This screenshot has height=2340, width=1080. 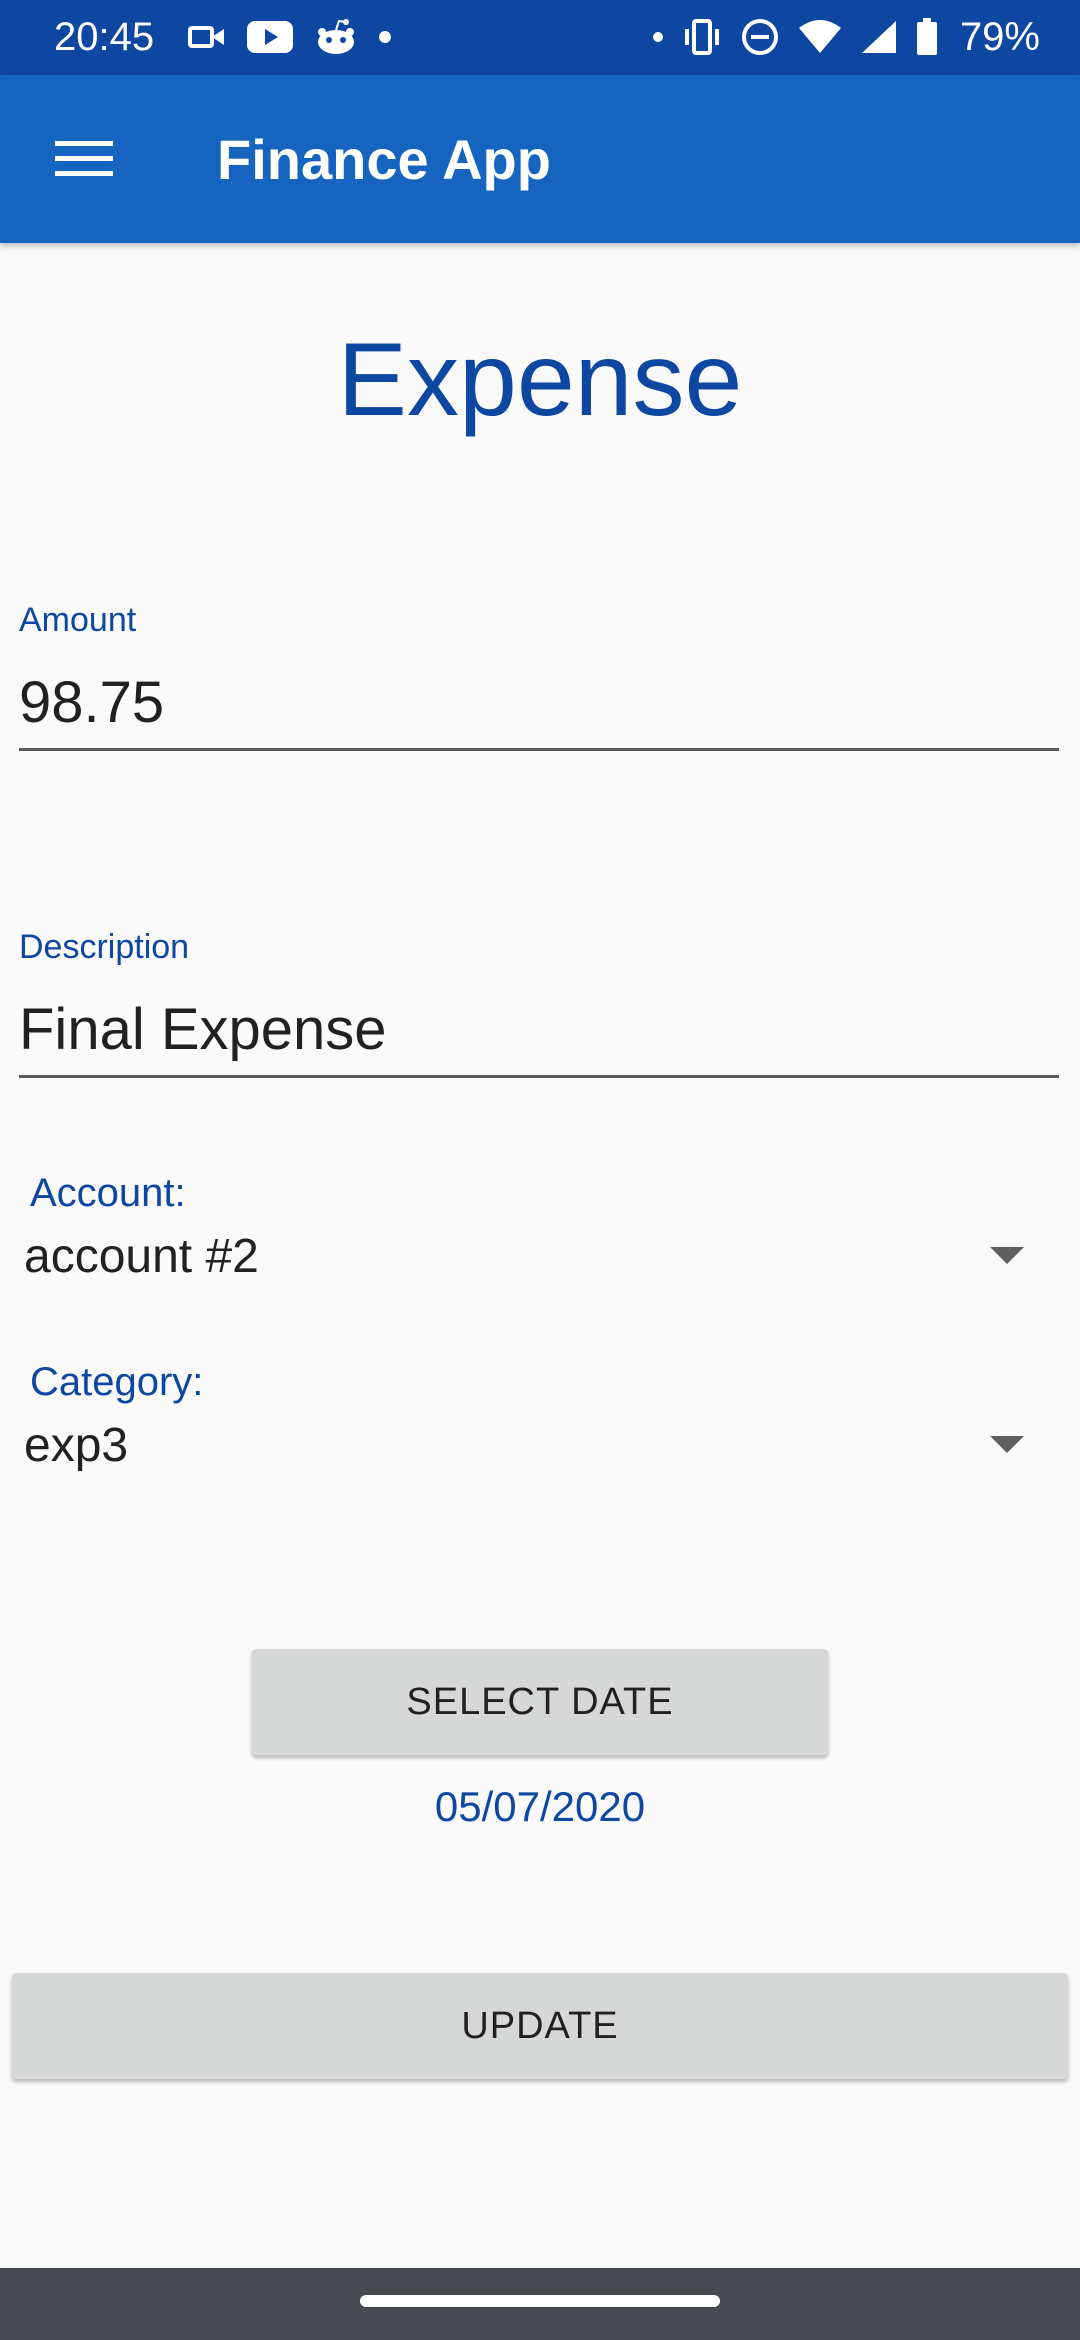 What do you see at coordinates (879, 37) in the screenshot?
I see `cell-signal-icon` at bounding box center [879, 37].